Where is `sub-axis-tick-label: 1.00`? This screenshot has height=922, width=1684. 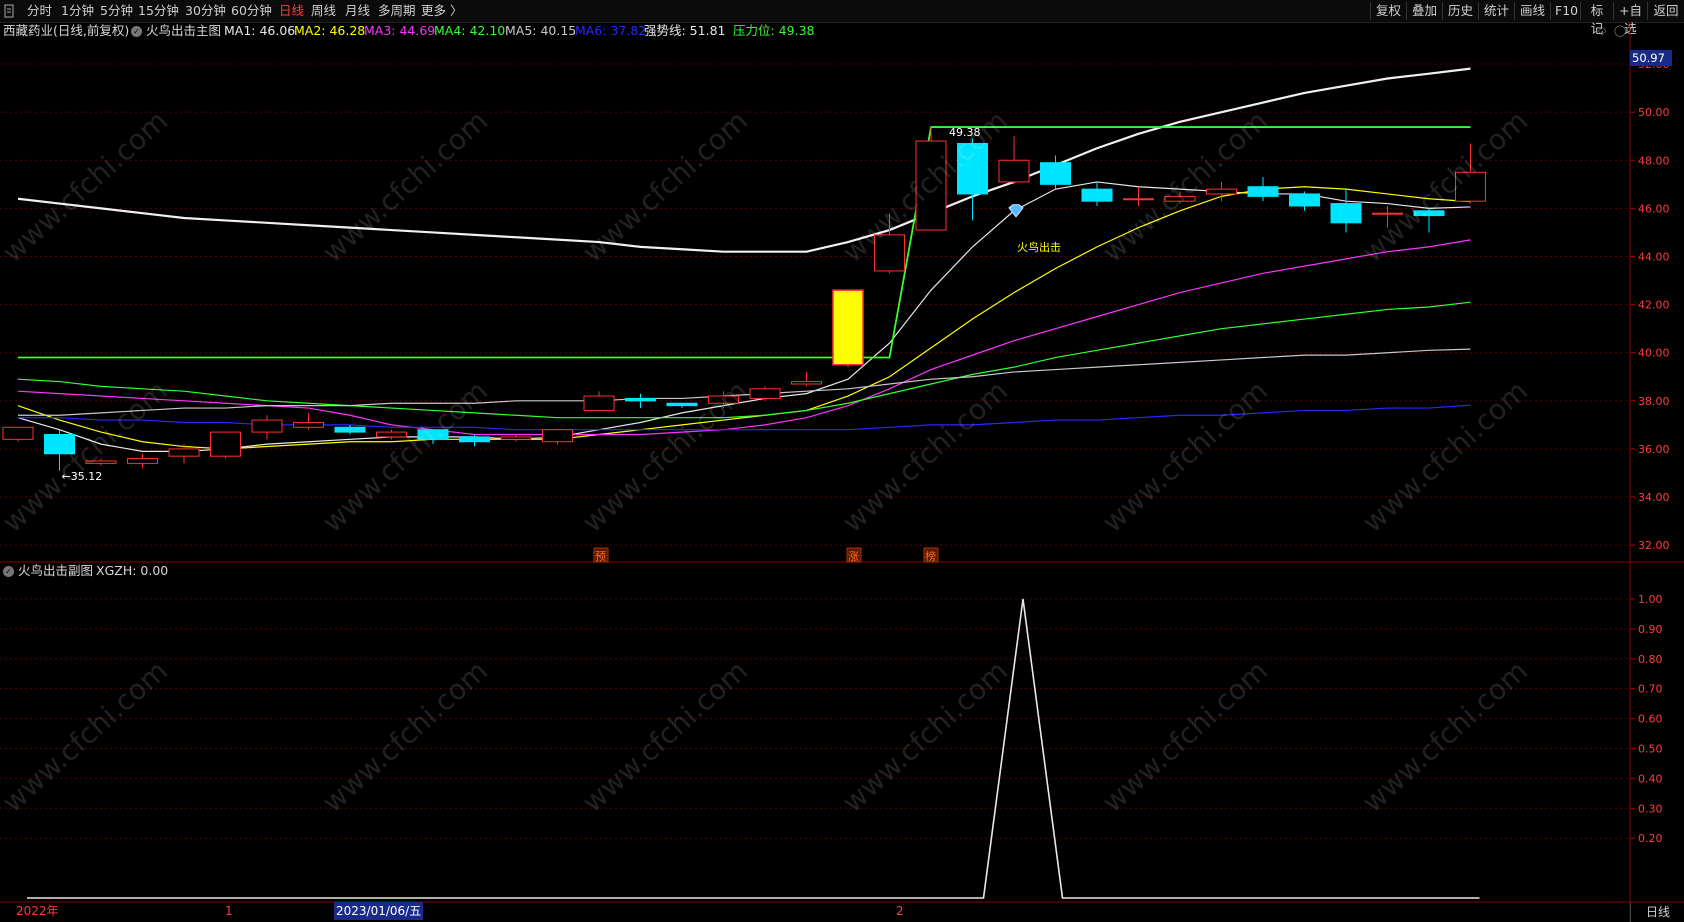
sub-axis-tick-label: 1.00 is located at coordinates (1650, 599).